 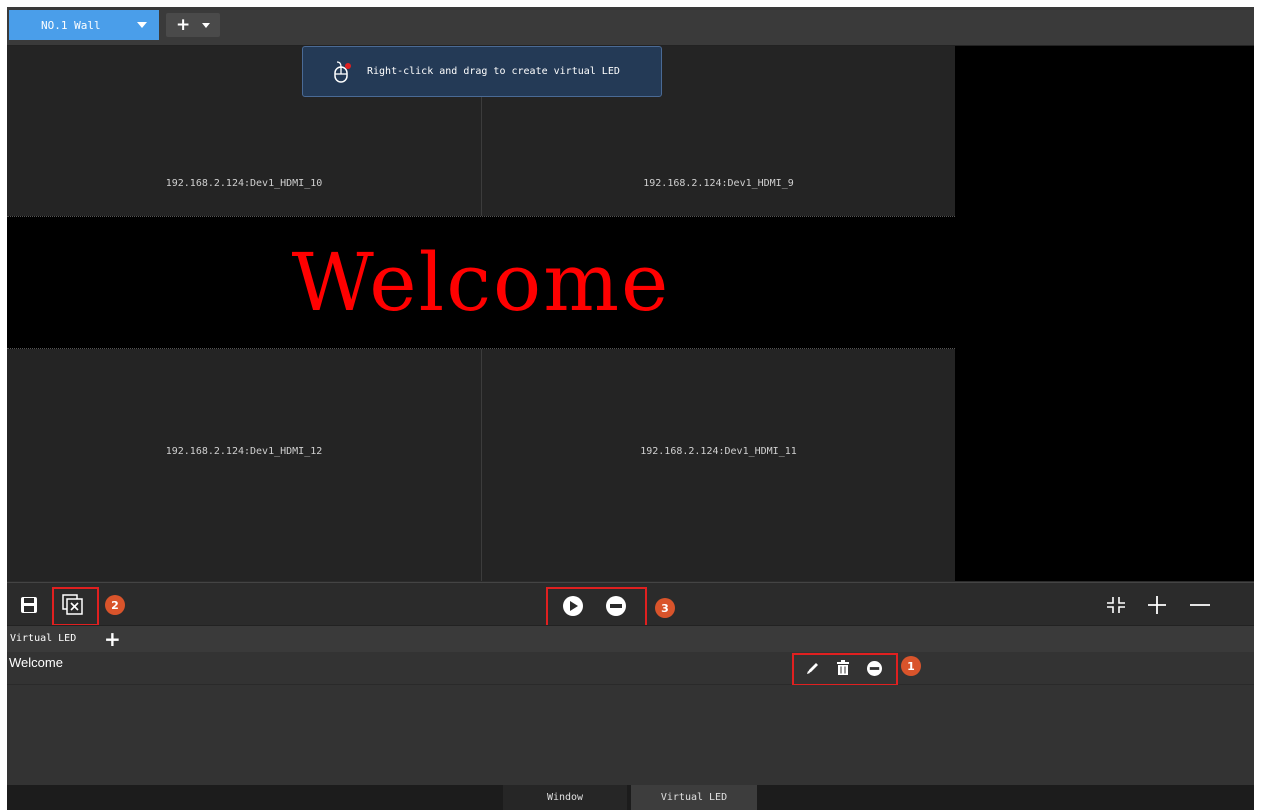 I want to click on zoom-in-icon, so click(x=1157, y=605).